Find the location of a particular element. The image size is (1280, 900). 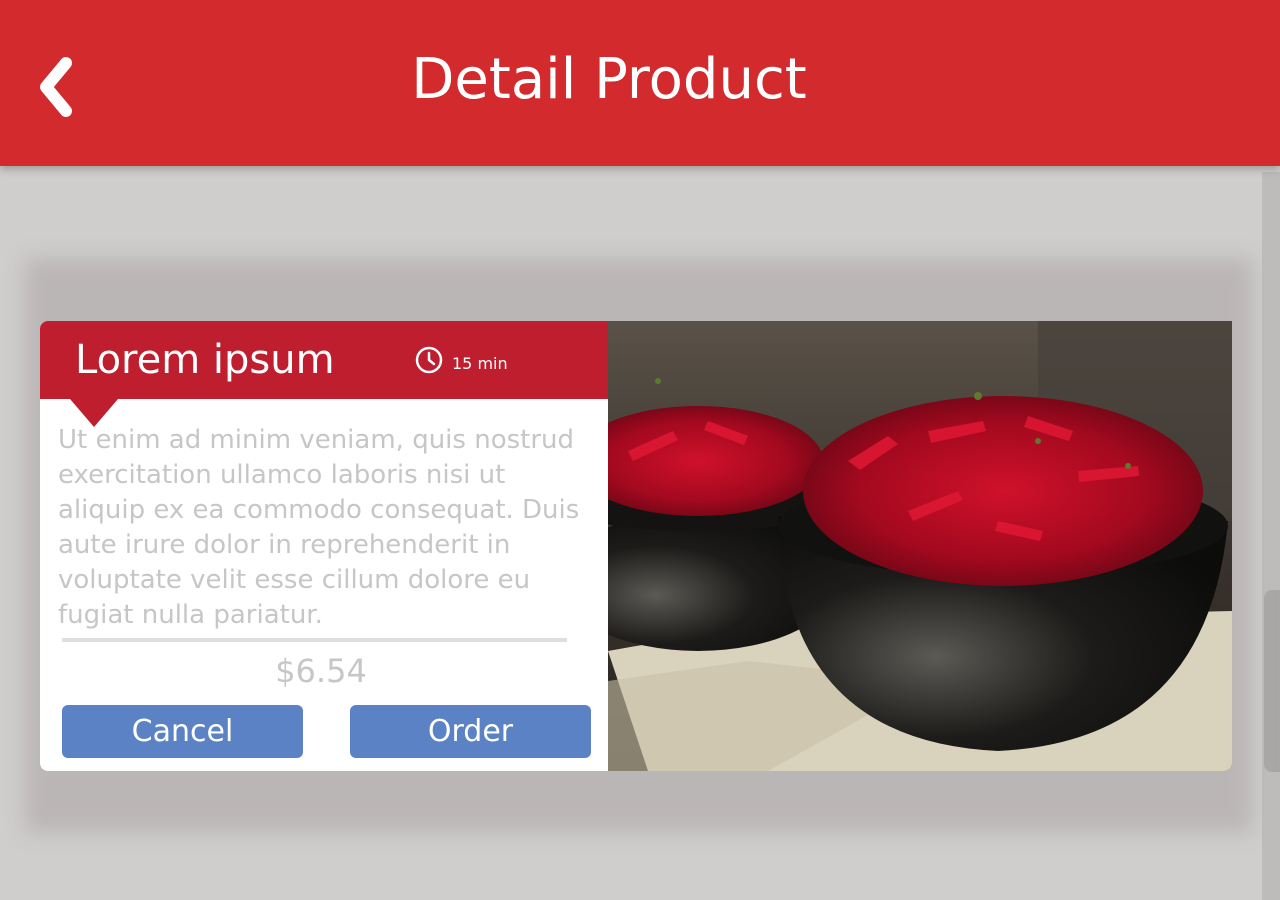

page-title: Detail Product is located at coordinates (609, 79).